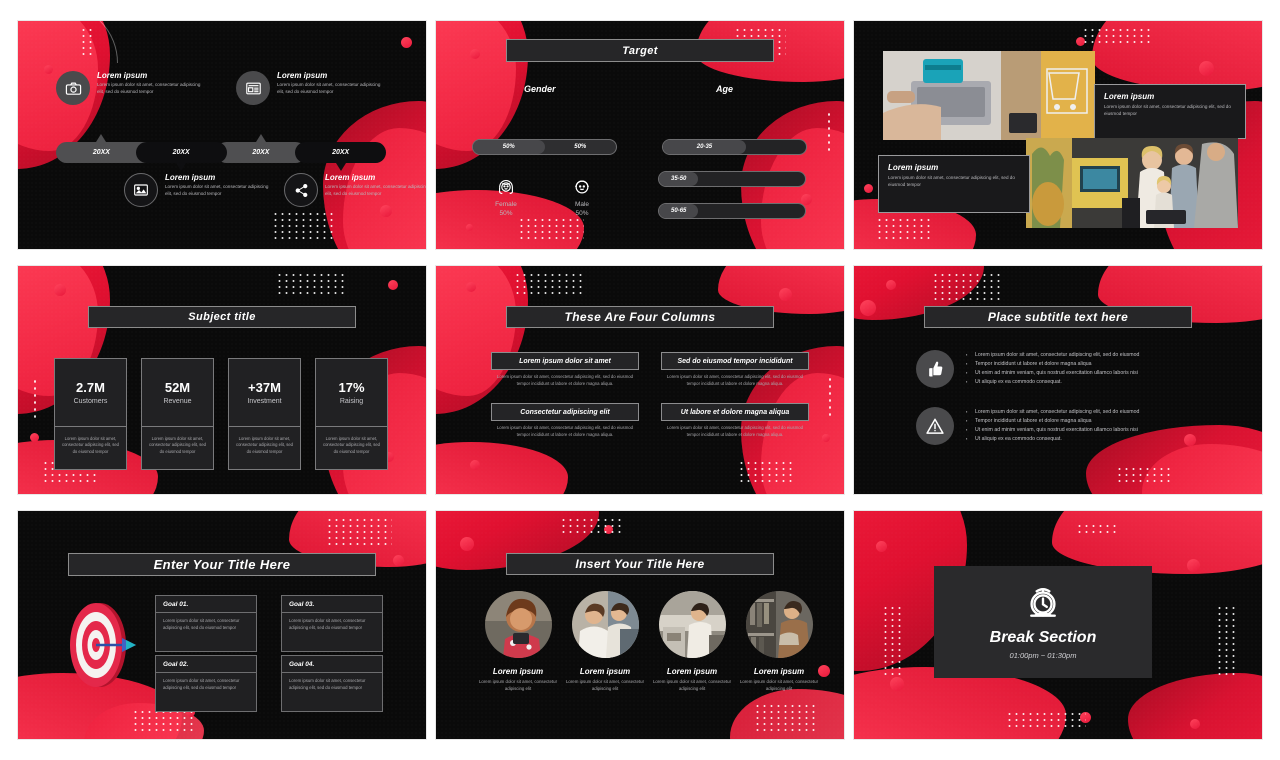  What do you see at coordinates (106, 644) in the screenshot?
I see `dartboard-icon` at bounding box center [106, 644].